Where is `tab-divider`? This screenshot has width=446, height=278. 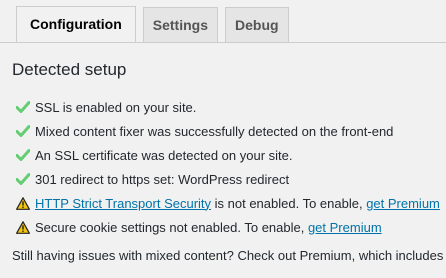 tab-divider is located at coordinates (223, 42).